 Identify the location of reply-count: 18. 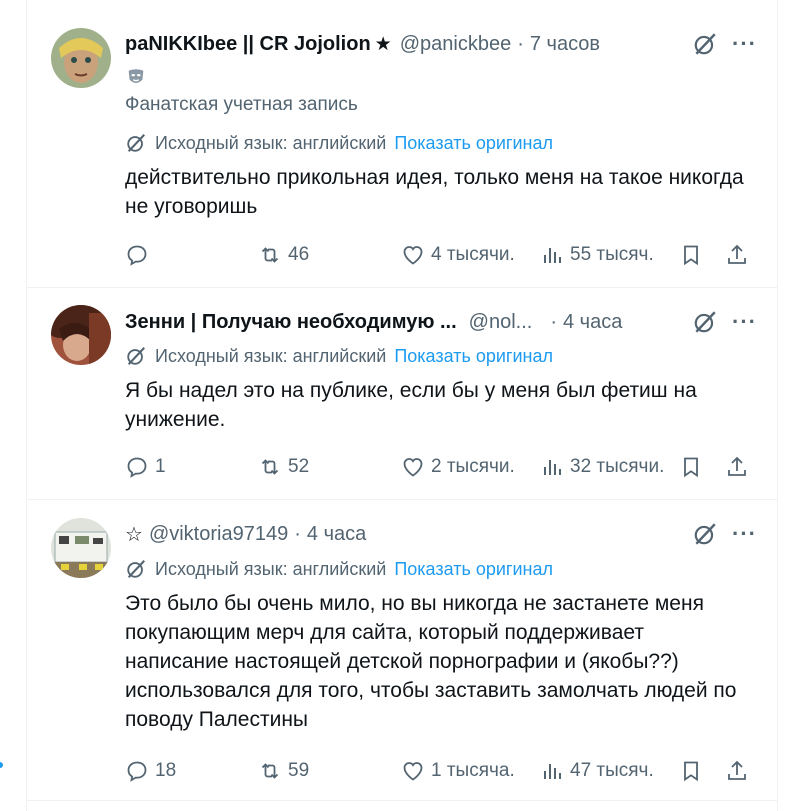
(166, 770).